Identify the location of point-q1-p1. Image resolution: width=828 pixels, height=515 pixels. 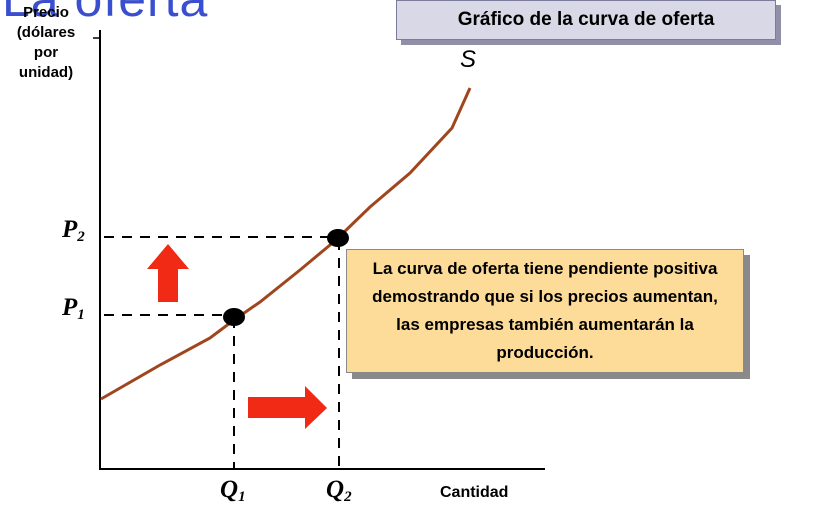
(234, 317).